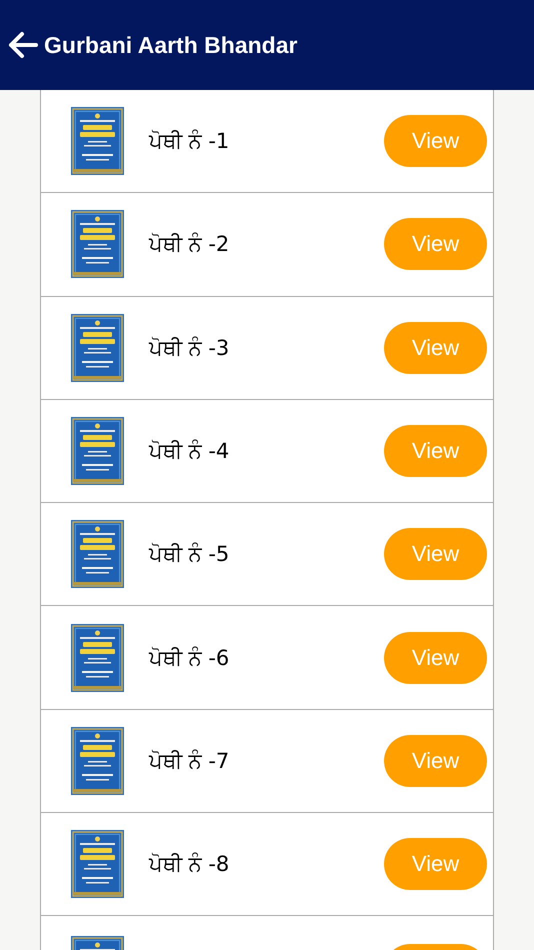  What do you see at coordinates (189, 451) in the screenshot?
I see `book-title: ਪੋਥੀ ਨੰ -4` at bounding box center [189, 451].